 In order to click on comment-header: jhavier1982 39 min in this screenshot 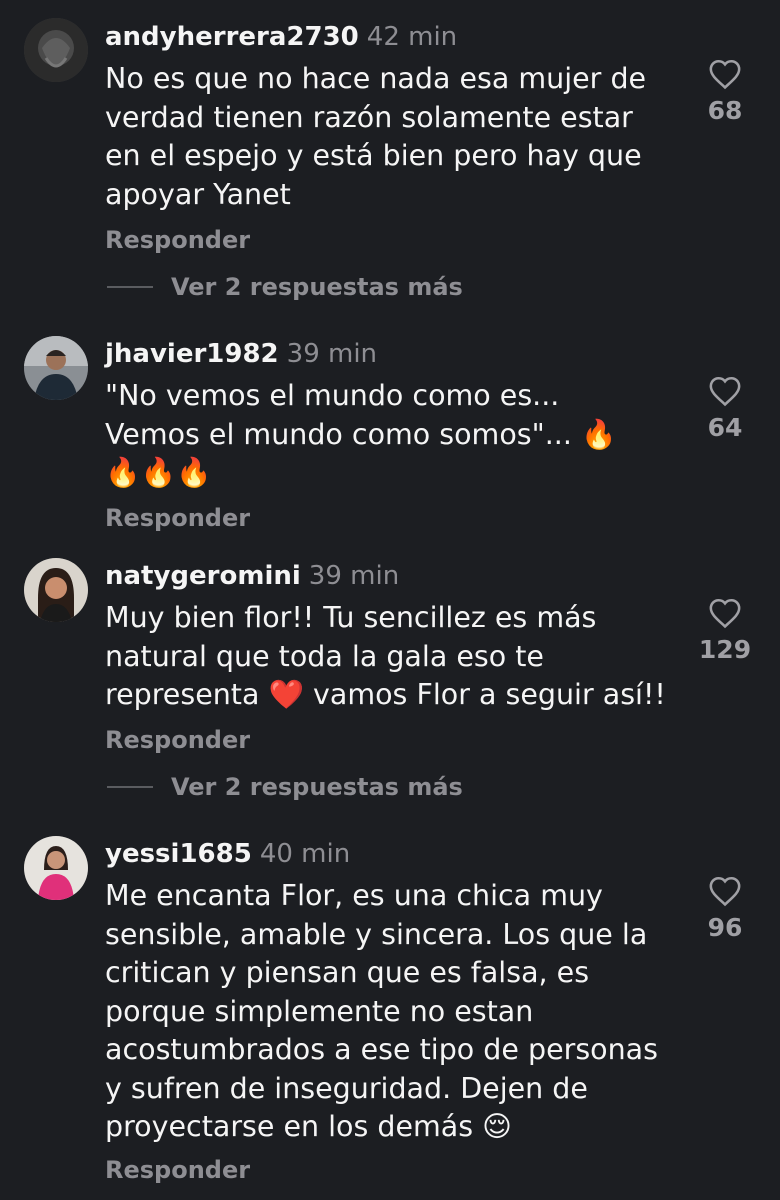, I will do `click(241, 354)`.